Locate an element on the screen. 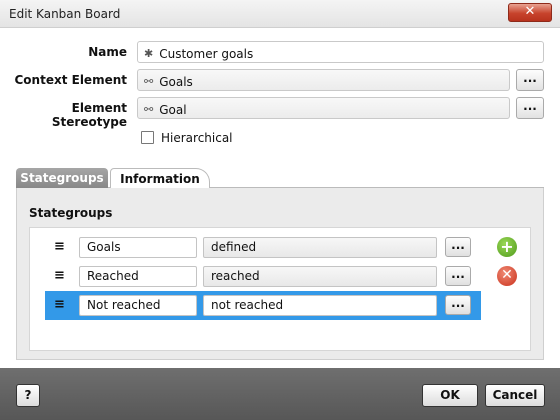  window-title: Edit Kanban Board is located at coordinates (65, 14).